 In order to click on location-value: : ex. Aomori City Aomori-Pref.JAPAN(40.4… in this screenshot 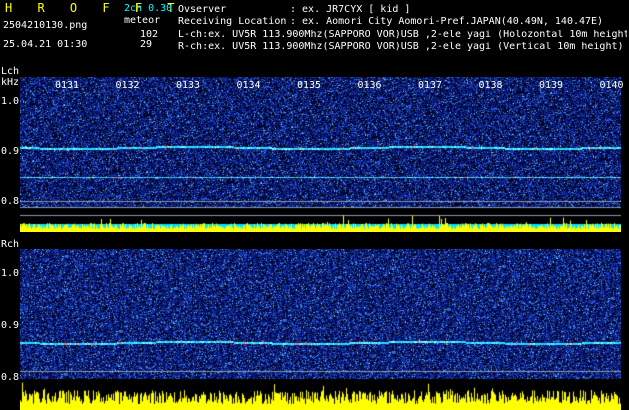, I will do `click(447, 21)`.